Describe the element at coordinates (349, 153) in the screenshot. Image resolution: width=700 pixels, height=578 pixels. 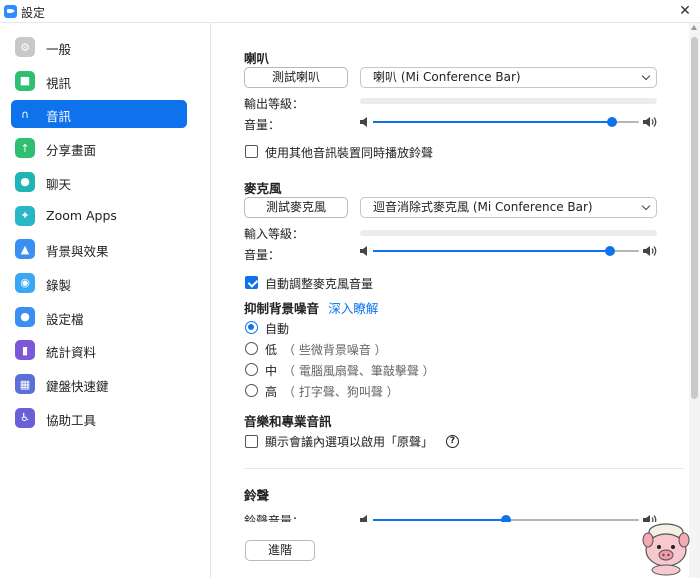
I see `separate-ringtone-label: 使用其他音訊裝置同時播放鈴聲` at that location.